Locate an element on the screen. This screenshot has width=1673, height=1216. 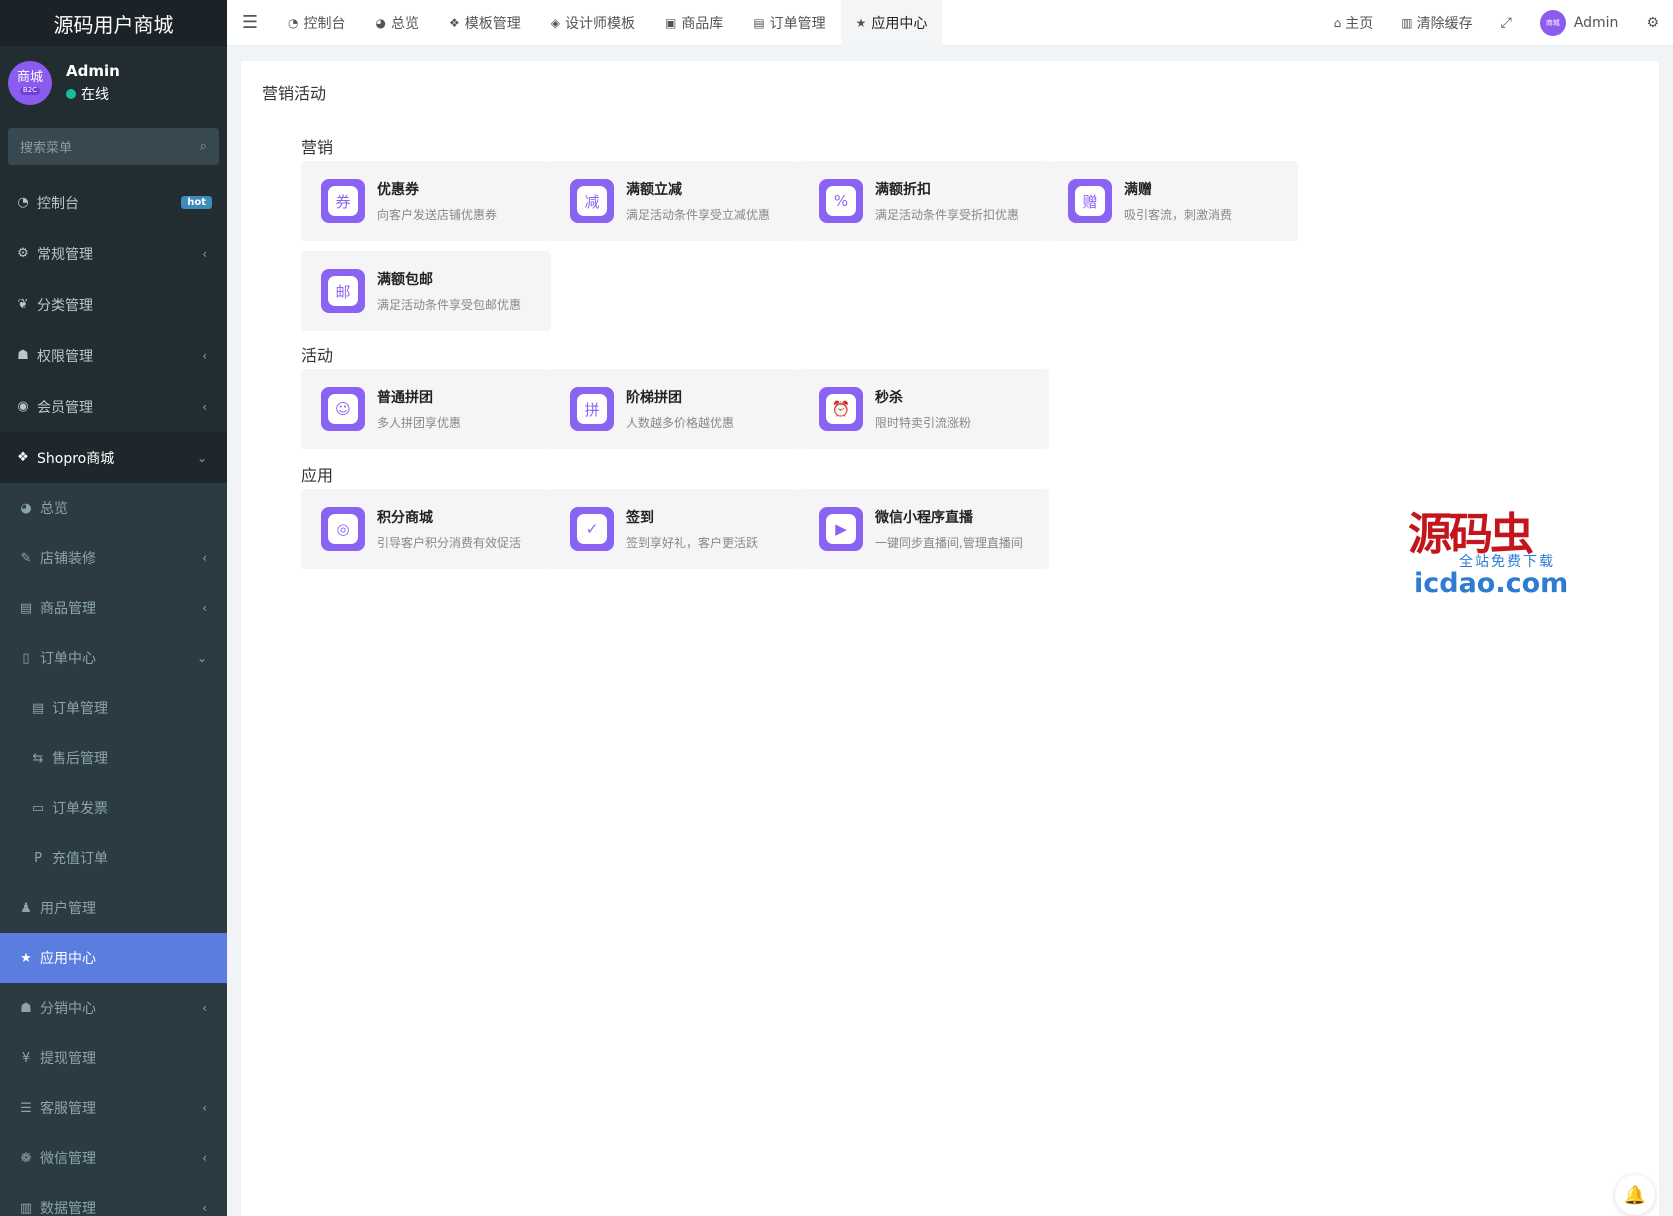
free-shipping-icon: 邮 is located at coordinates (343, 291).